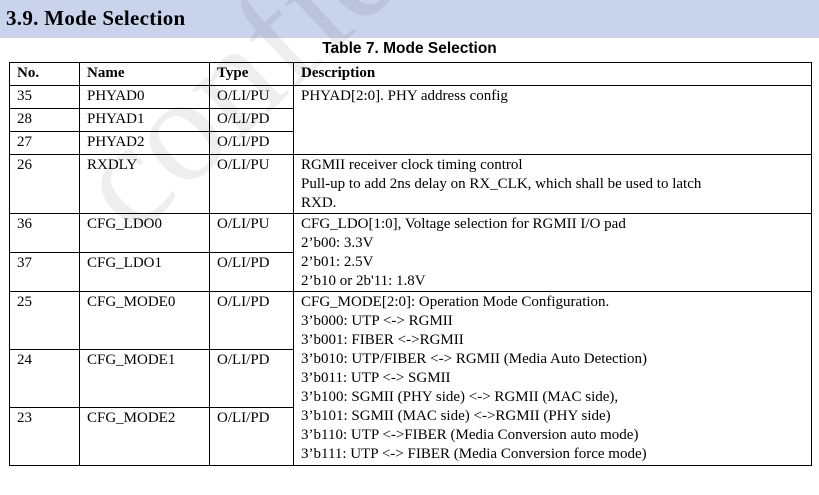 This screenshot has width=819, height=495. I want to click on header-type: Type, so click(251, 74).